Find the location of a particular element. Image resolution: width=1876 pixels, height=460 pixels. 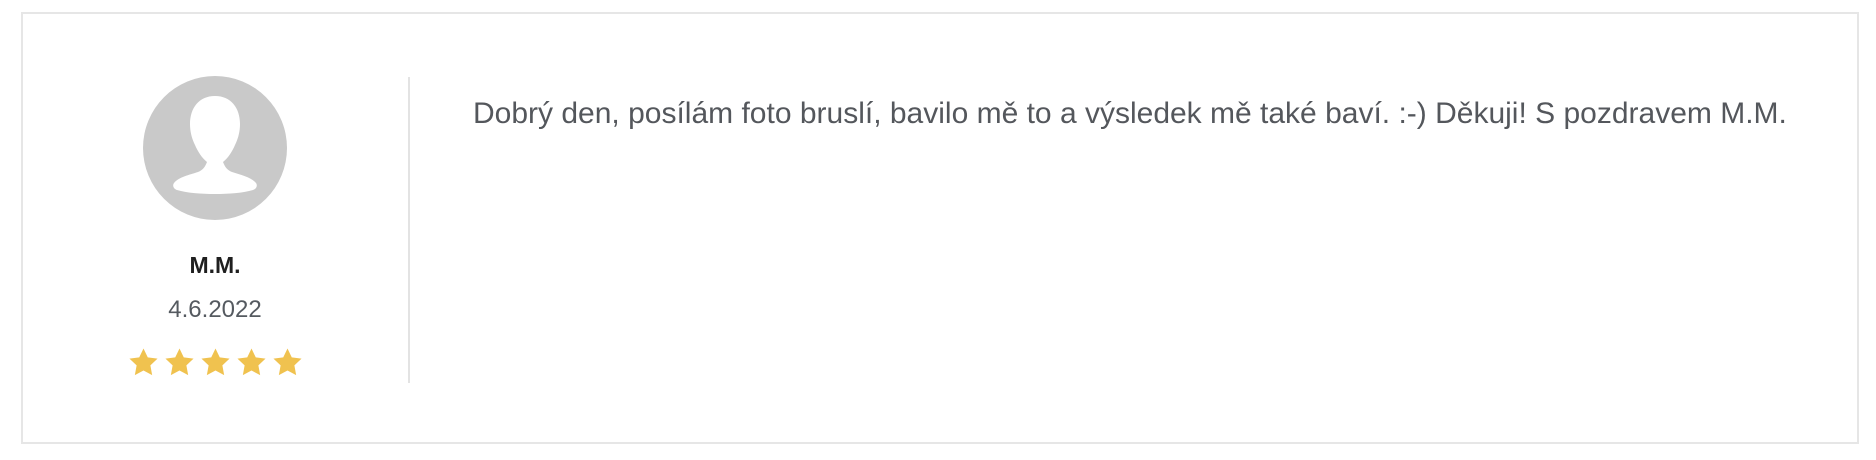

column-divider is located at coordinates (409, 230).